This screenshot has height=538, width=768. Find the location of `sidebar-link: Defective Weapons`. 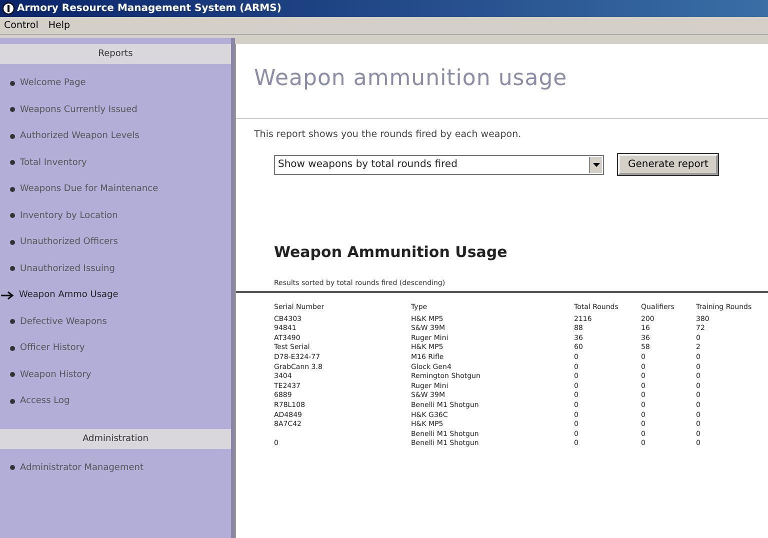

sidebar-link: Defective Weapons is located at coordinates (63, 321).